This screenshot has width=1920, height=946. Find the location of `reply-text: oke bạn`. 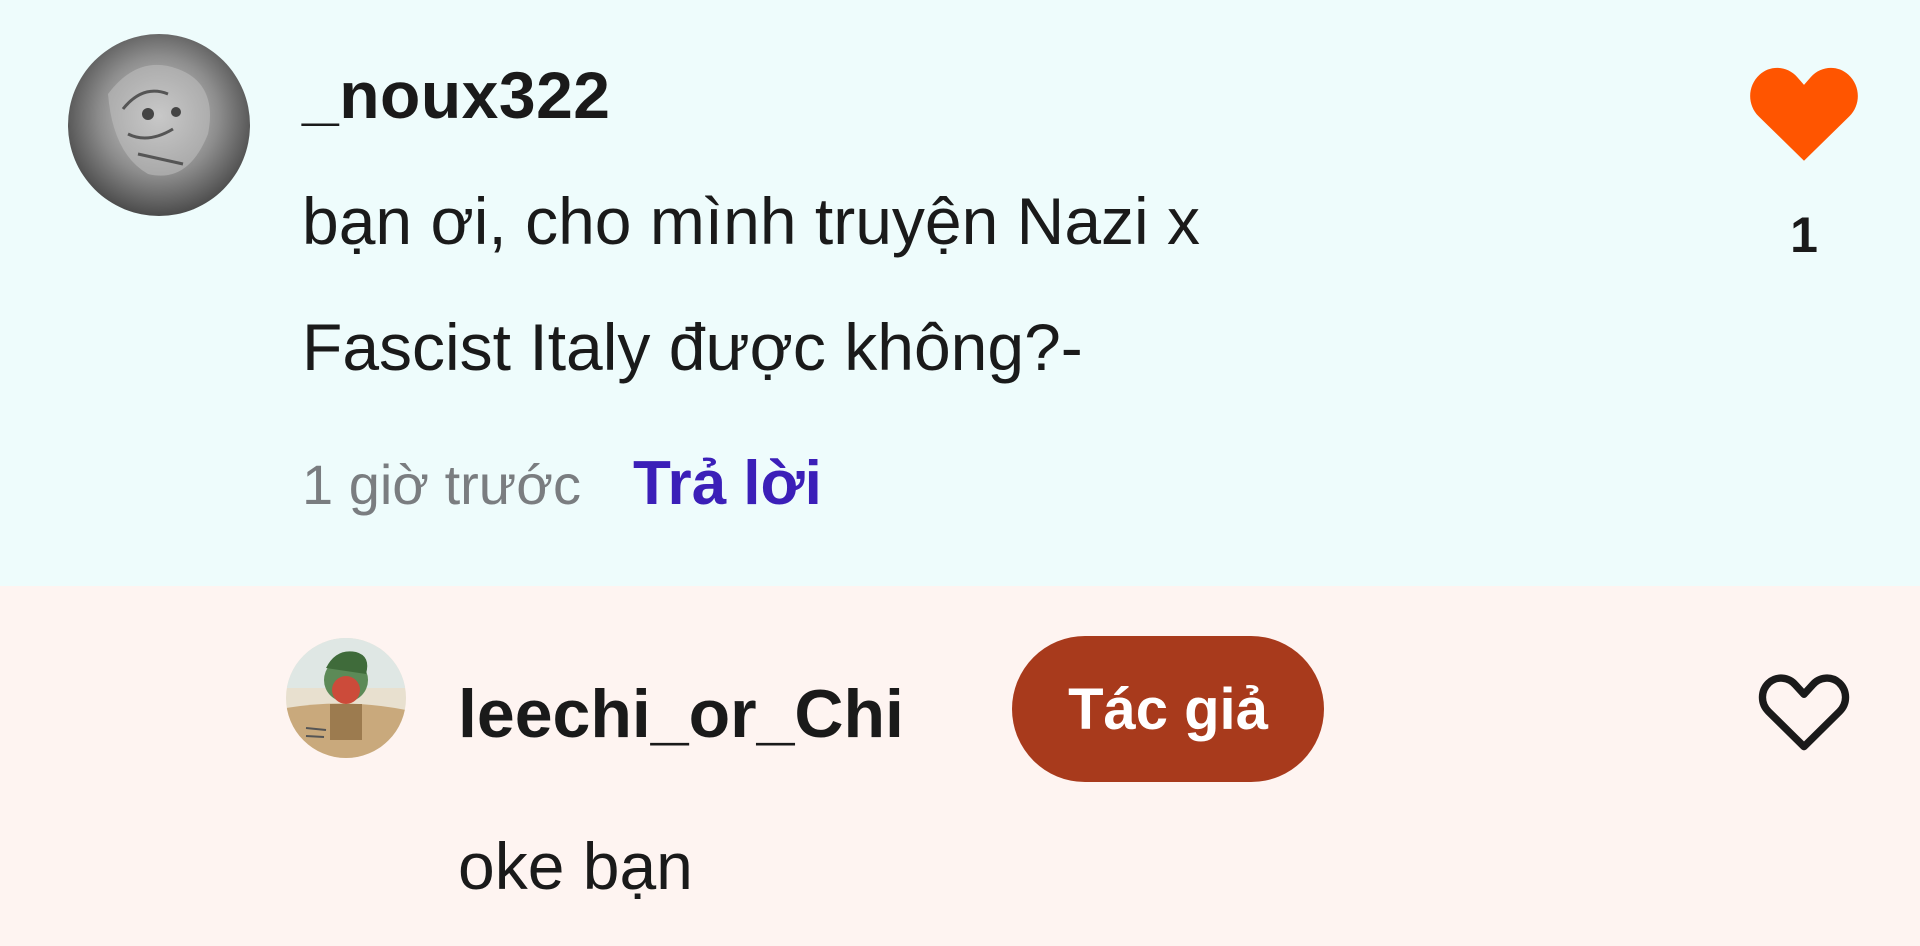

reply-text: oke bạn is located at coordinates (575, 866).